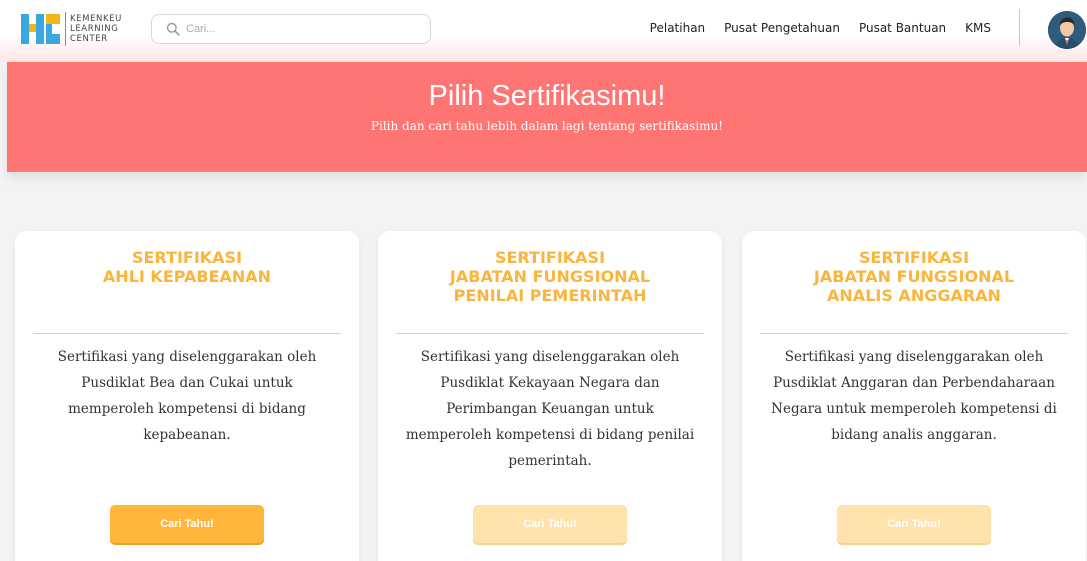 The width and height of the screenshot is (1087, 561). I want to click on card-title-line: AHLI KEPABEANAN, so click(187, 276).